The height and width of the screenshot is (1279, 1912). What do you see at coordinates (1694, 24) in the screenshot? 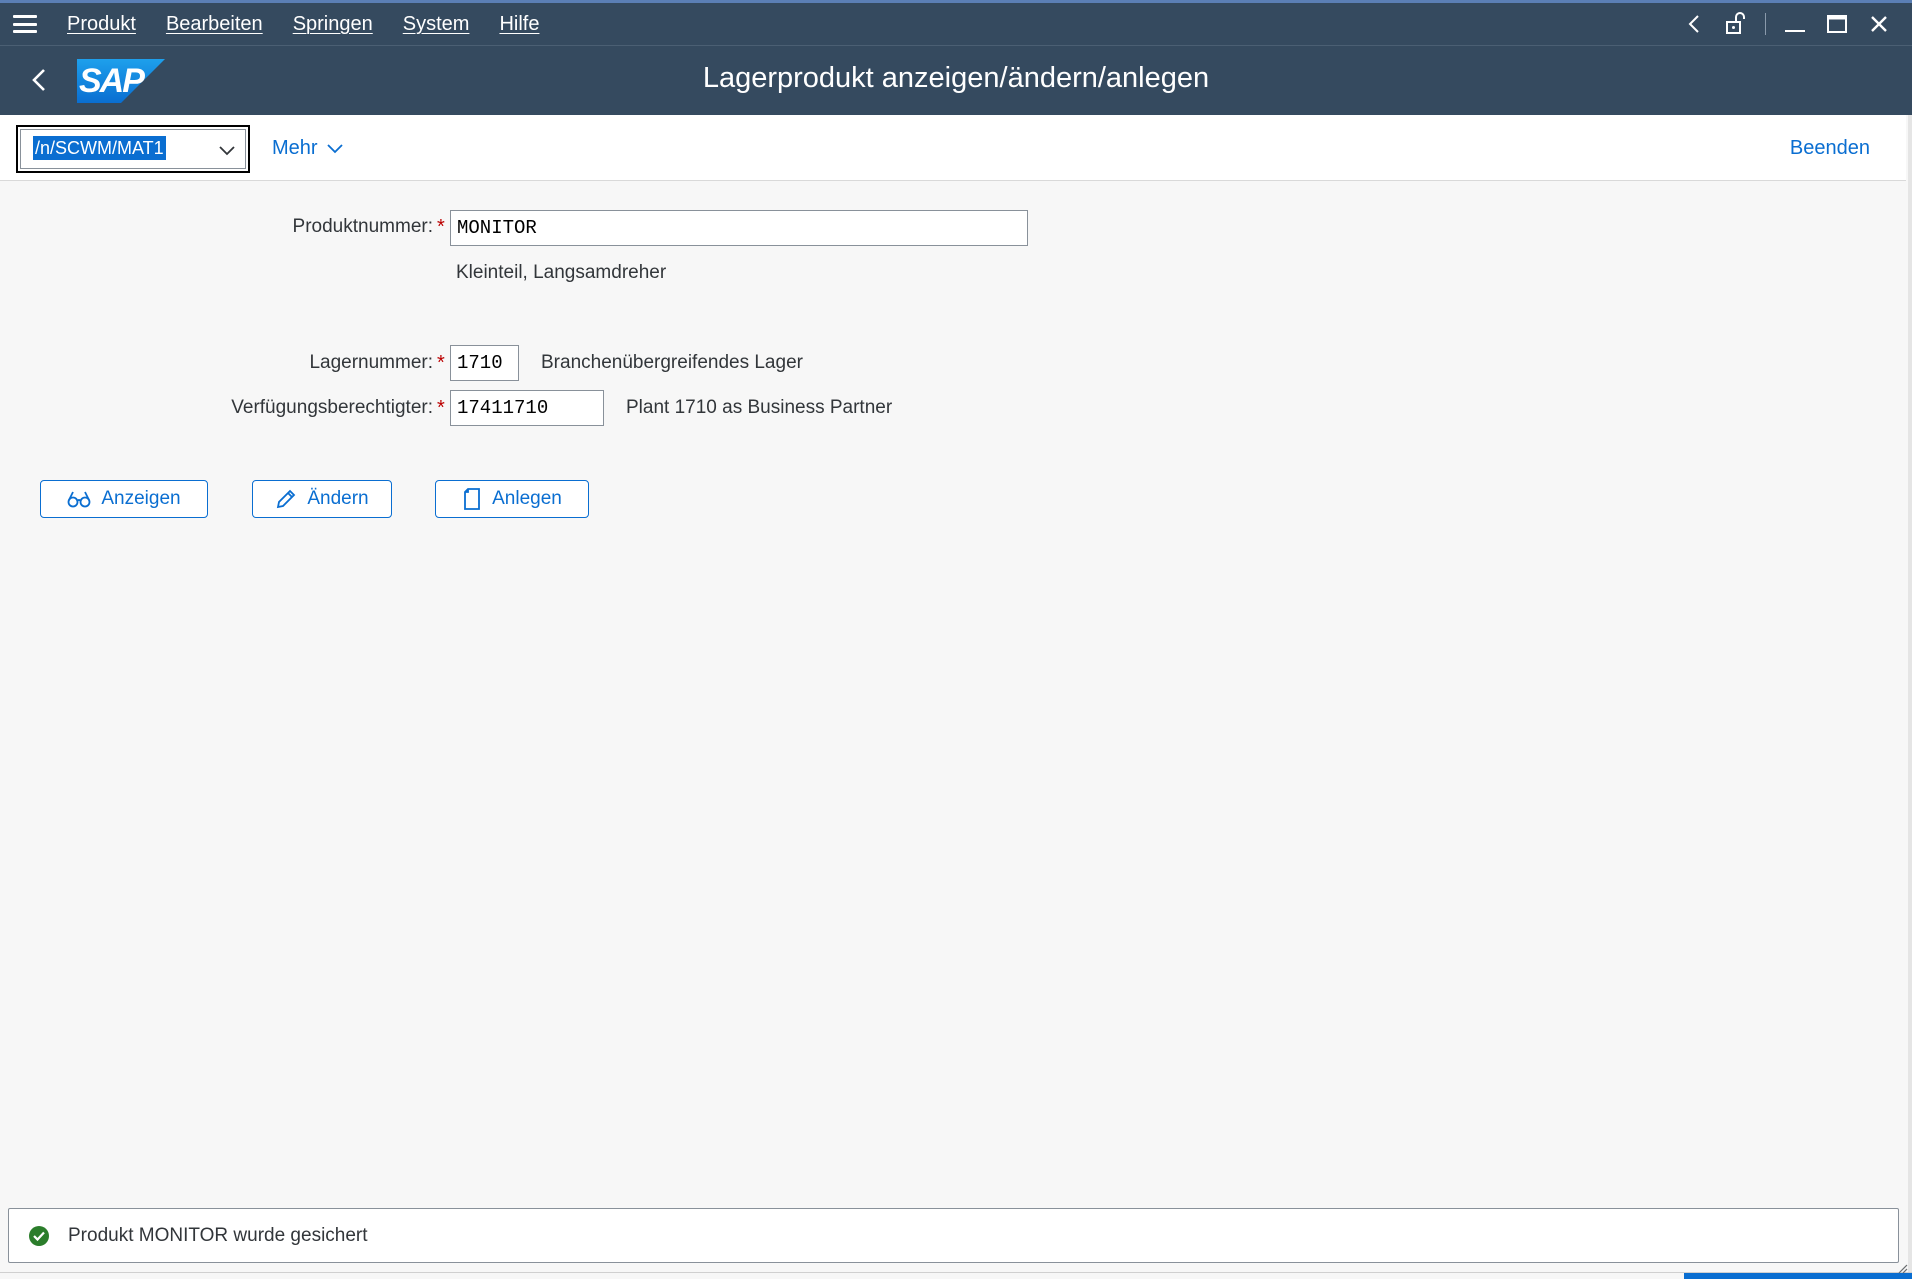
I see `chevron-left-icon` at bounding box center [1694, 24].